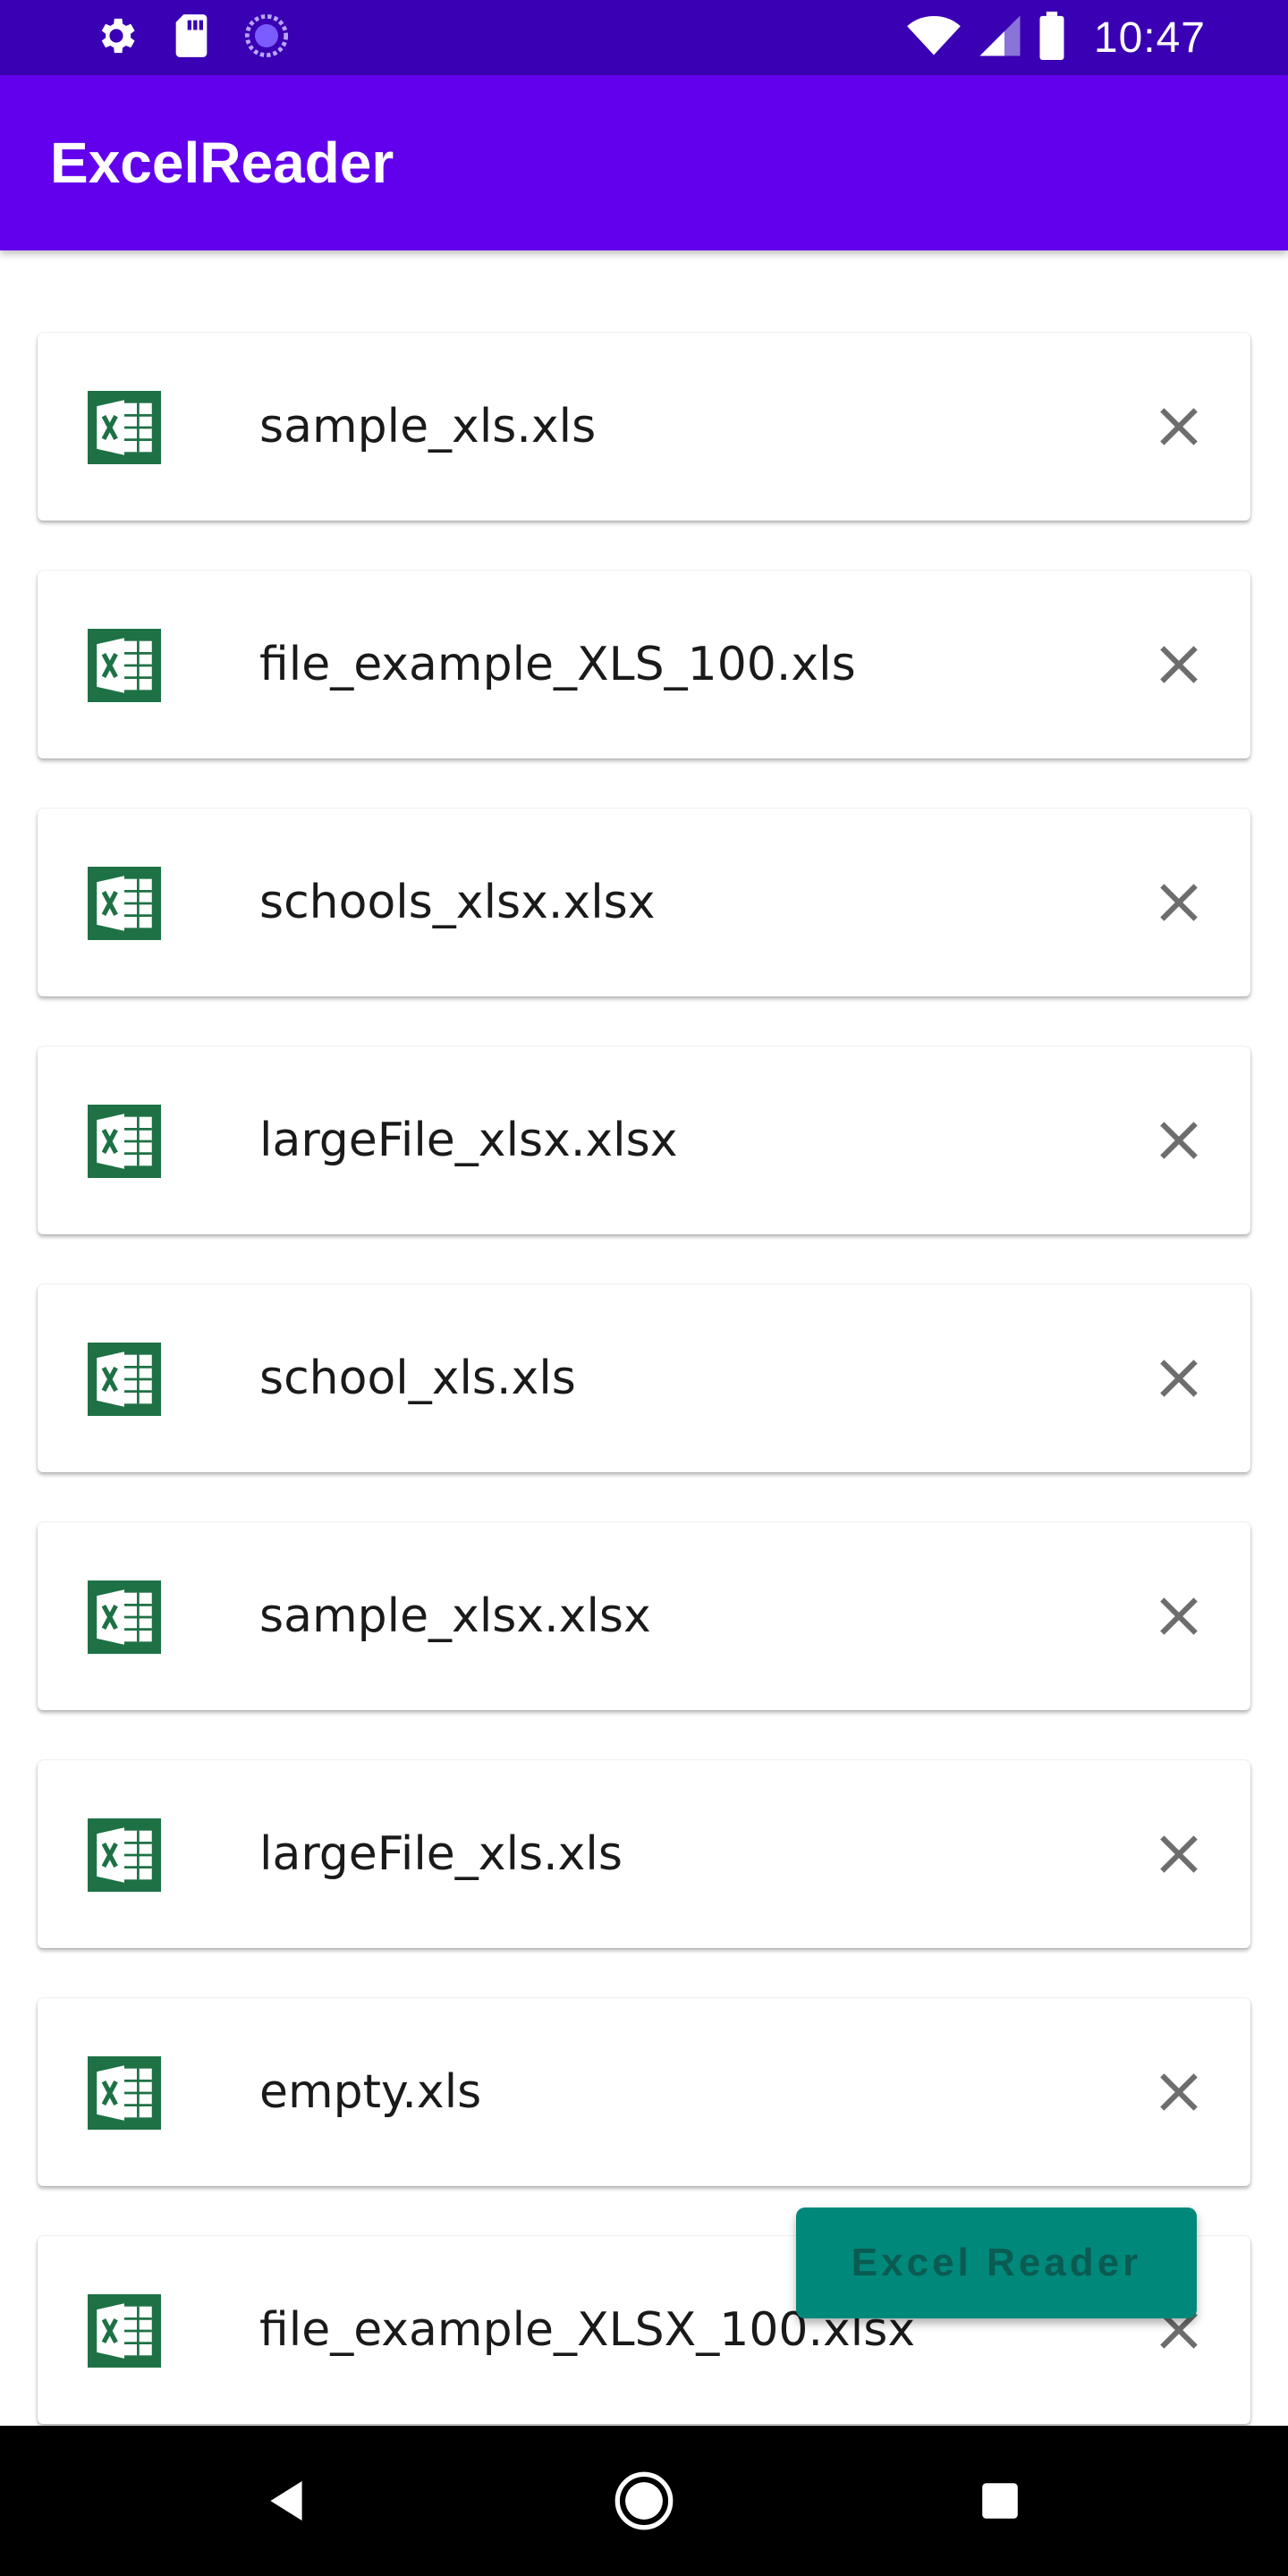 Image resolution: width=1288 pixels, height=2576 pixels. What do you see at coordinates (557, 664) in the screenshot?
I see `file-name: file_example_XLS_100.xls` at bounding box center [557, 664].